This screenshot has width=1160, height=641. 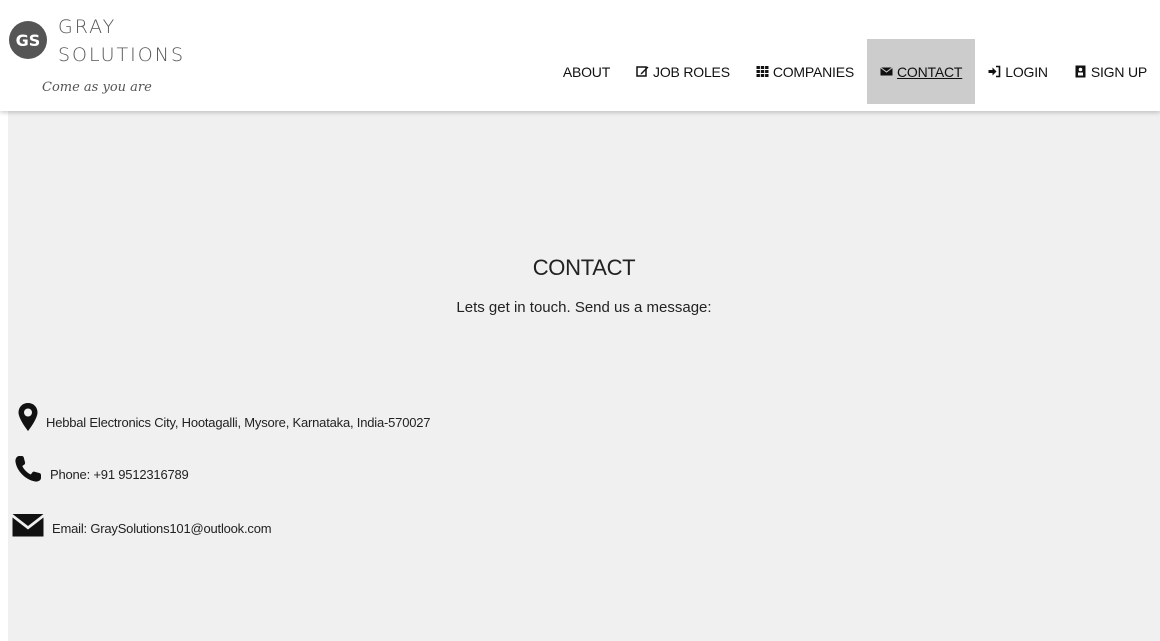 What do you see at coordinates (994, 71) in the screenshot?
I see `sign-in-icon` at bounding box center [994, 71].